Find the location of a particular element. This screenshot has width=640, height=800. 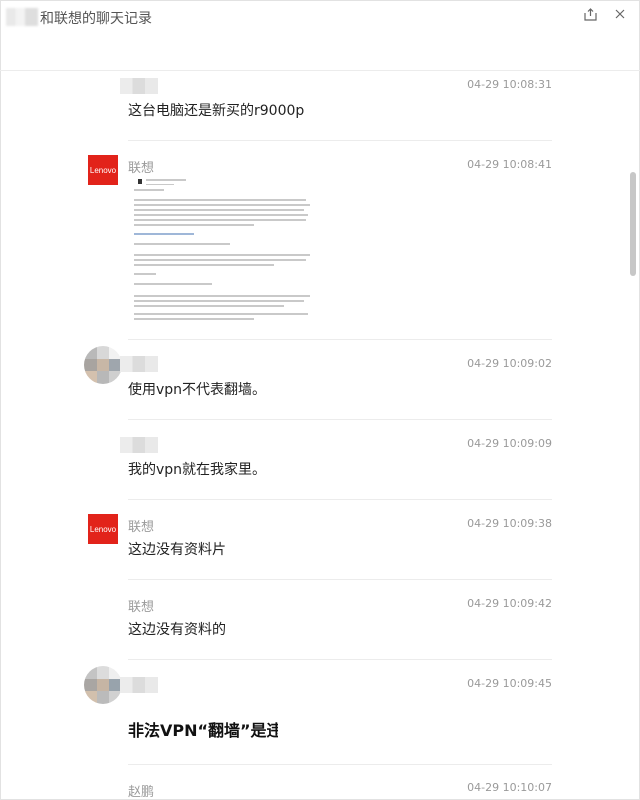

message-text: 使用vpn不代表翻墙。 is located at coordinates (197, 389).